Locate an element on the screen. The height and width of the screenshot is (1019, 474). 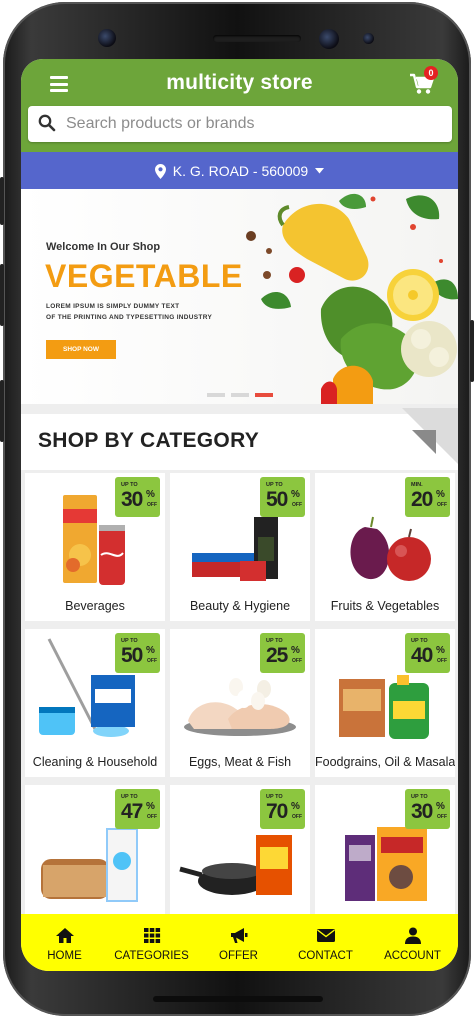
banner-title: VEGETABLE is located at coordinates (144, 276).